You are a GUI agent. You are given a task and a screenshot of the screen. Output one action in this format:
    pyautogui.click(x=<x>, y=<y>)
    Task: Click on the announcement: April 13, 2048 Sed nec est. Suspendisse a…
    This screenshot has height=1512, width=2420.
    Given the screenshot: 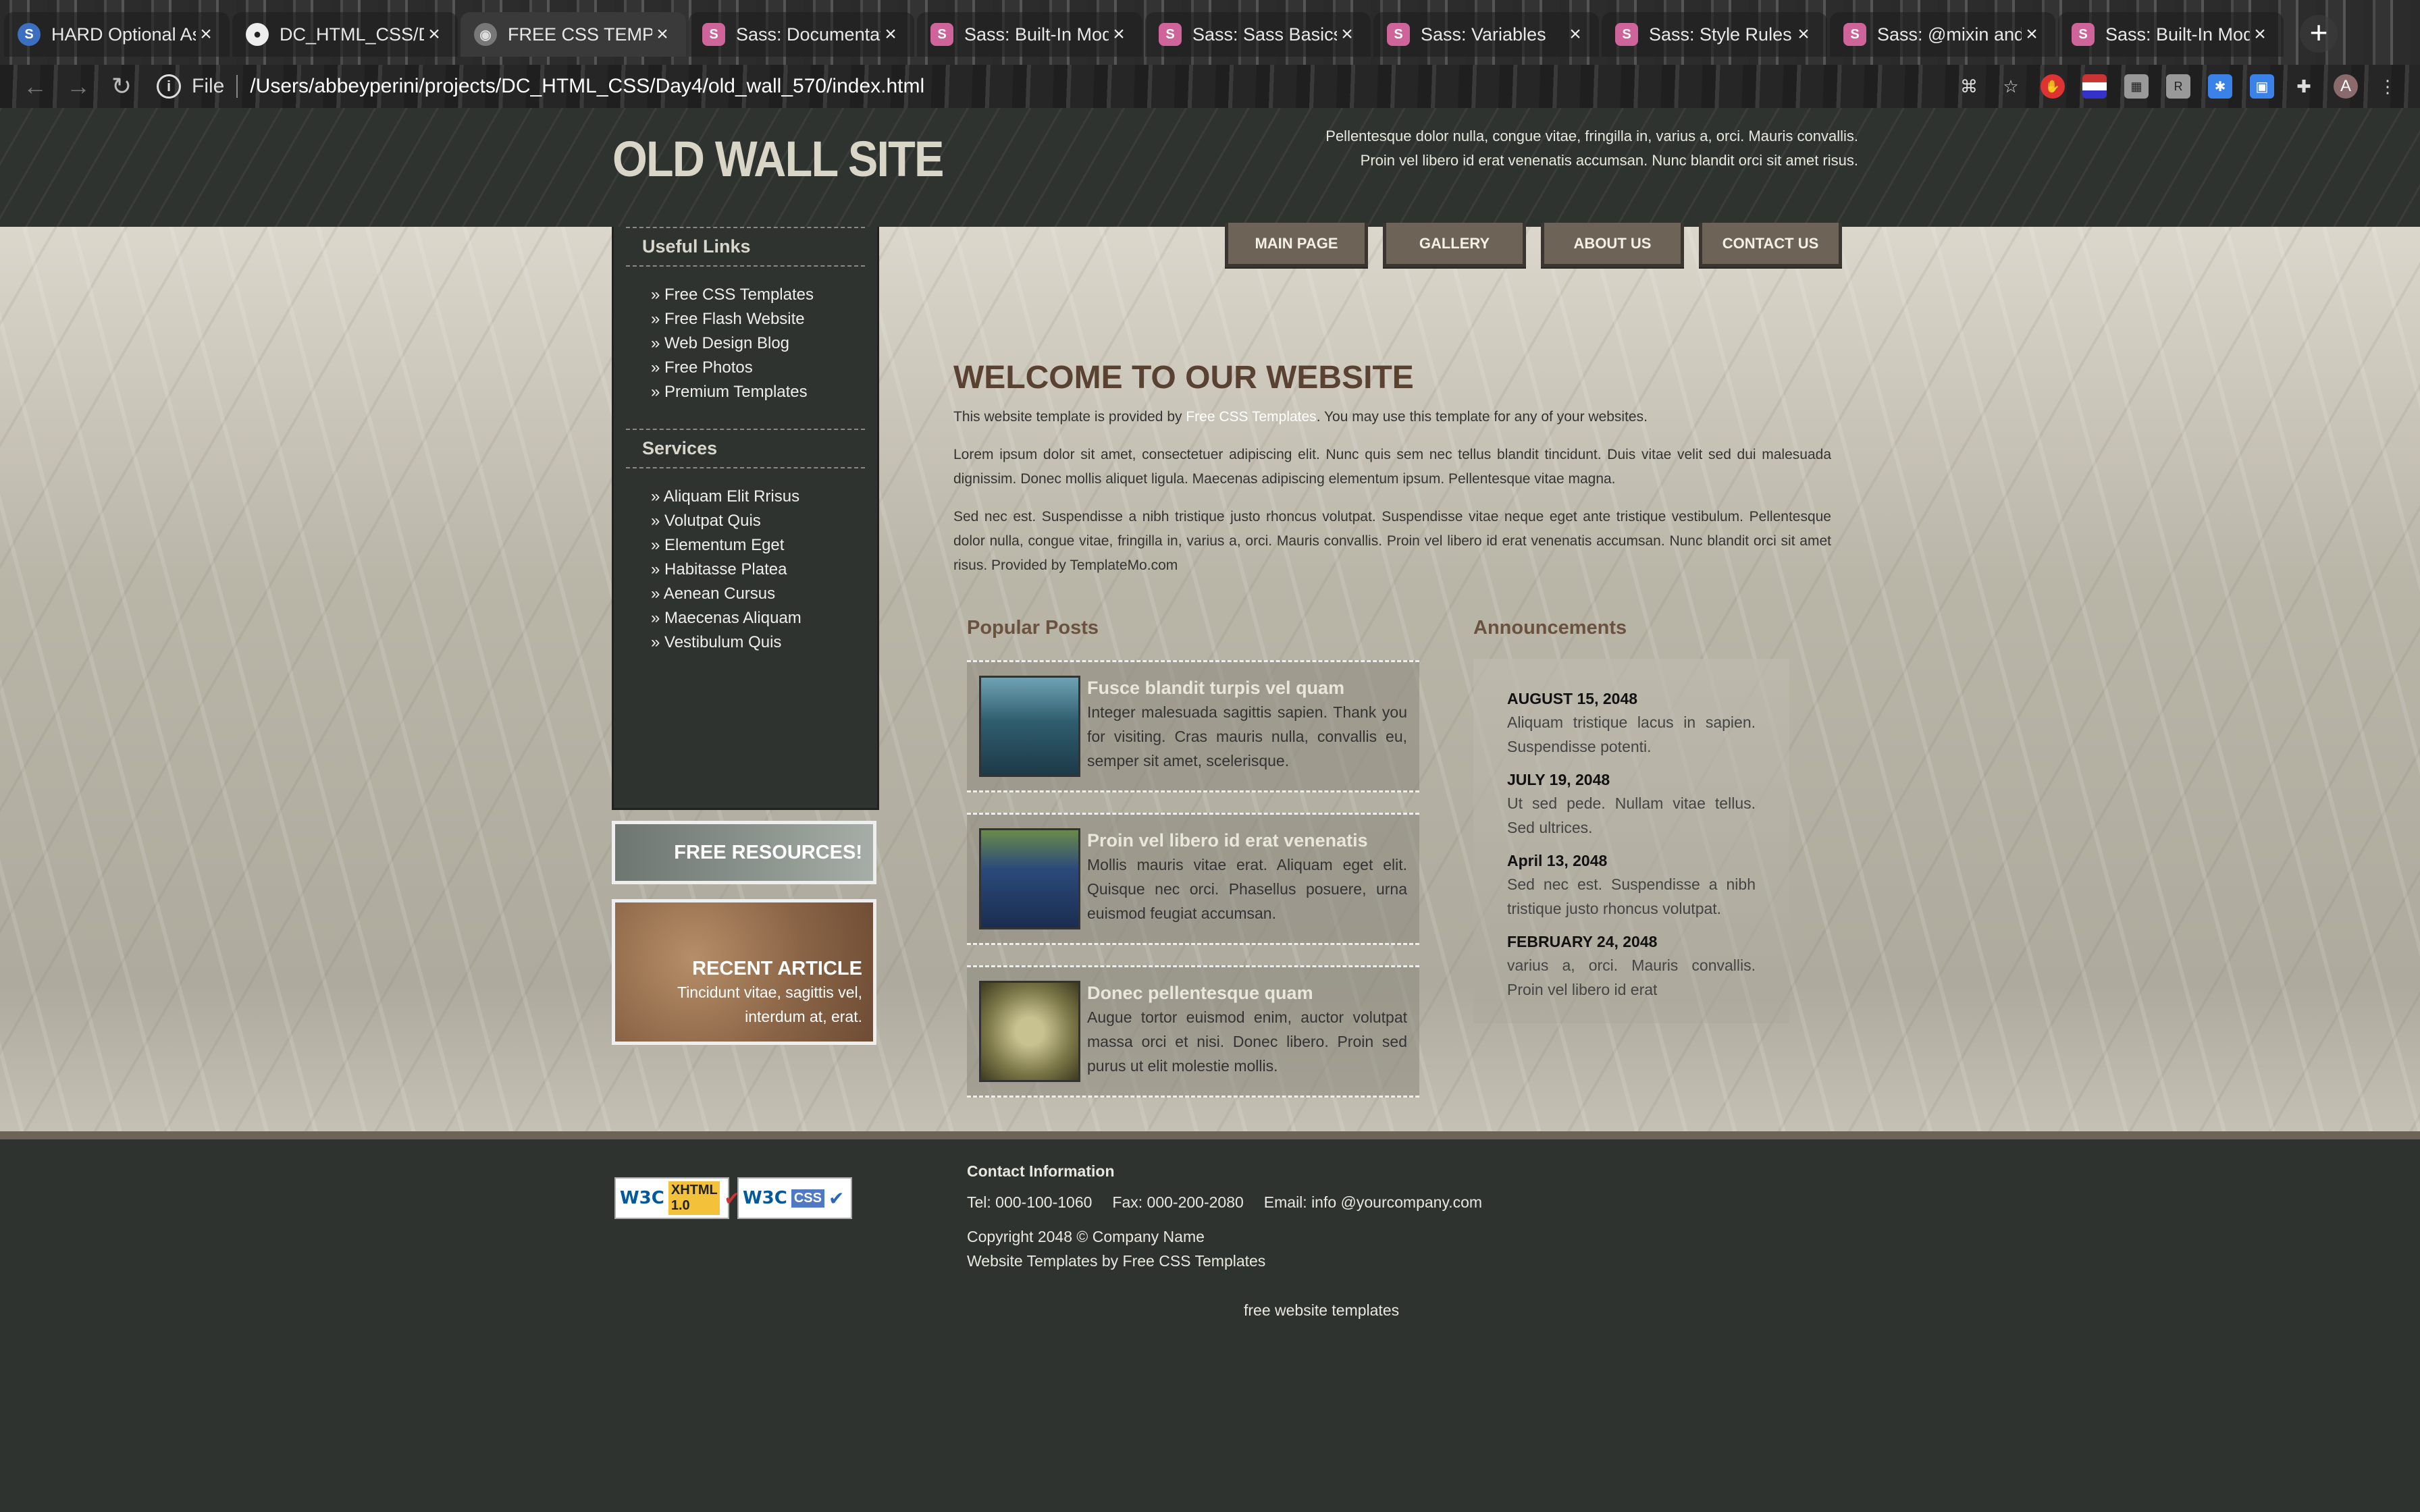 What is the action you would take?
    pyautogui.click(x=1631, y=885)
    